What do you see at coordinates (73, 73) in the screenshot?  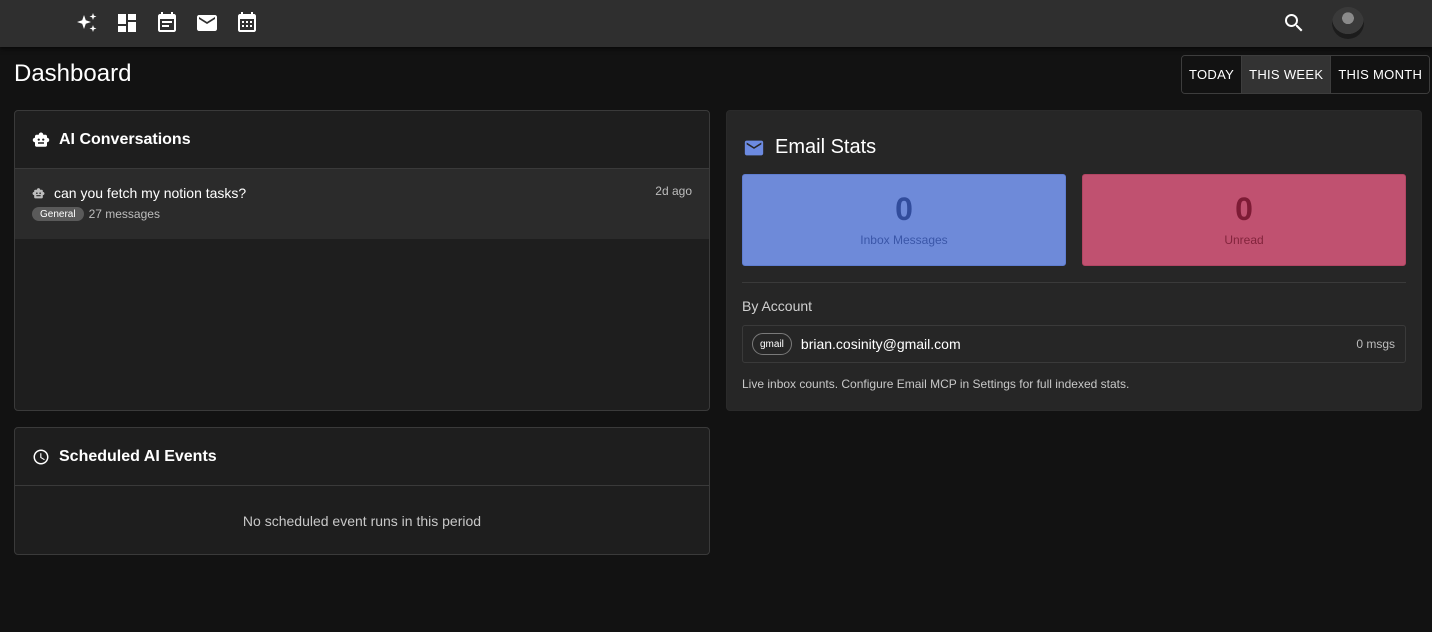 I see `page-title: Dashboard` at bounding box center [73, 73].